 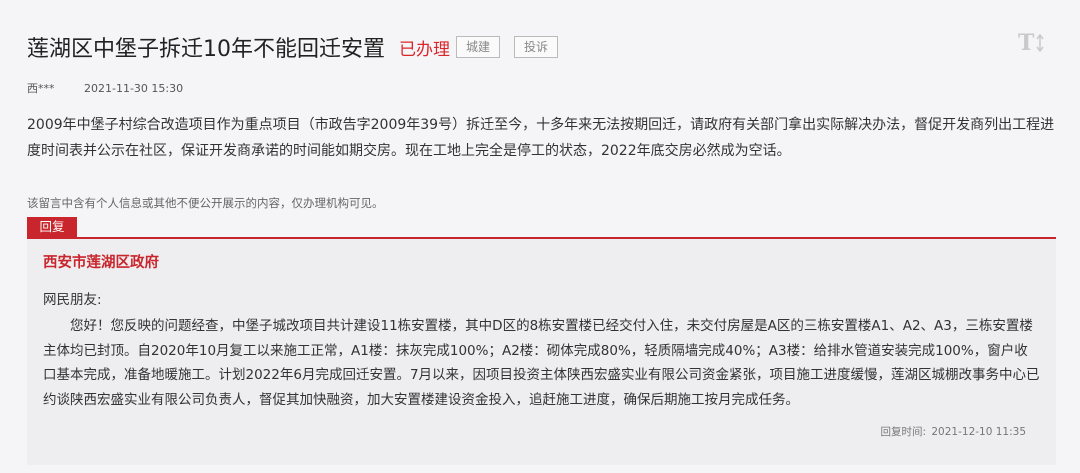 What do you see at coordinates (205, 203) in the screenshot?
I see `privacy-notice: 该留言中含有个人信息或其他不便公开展示的内容，仅办理机构可见。` at bounding box center [205, 203].